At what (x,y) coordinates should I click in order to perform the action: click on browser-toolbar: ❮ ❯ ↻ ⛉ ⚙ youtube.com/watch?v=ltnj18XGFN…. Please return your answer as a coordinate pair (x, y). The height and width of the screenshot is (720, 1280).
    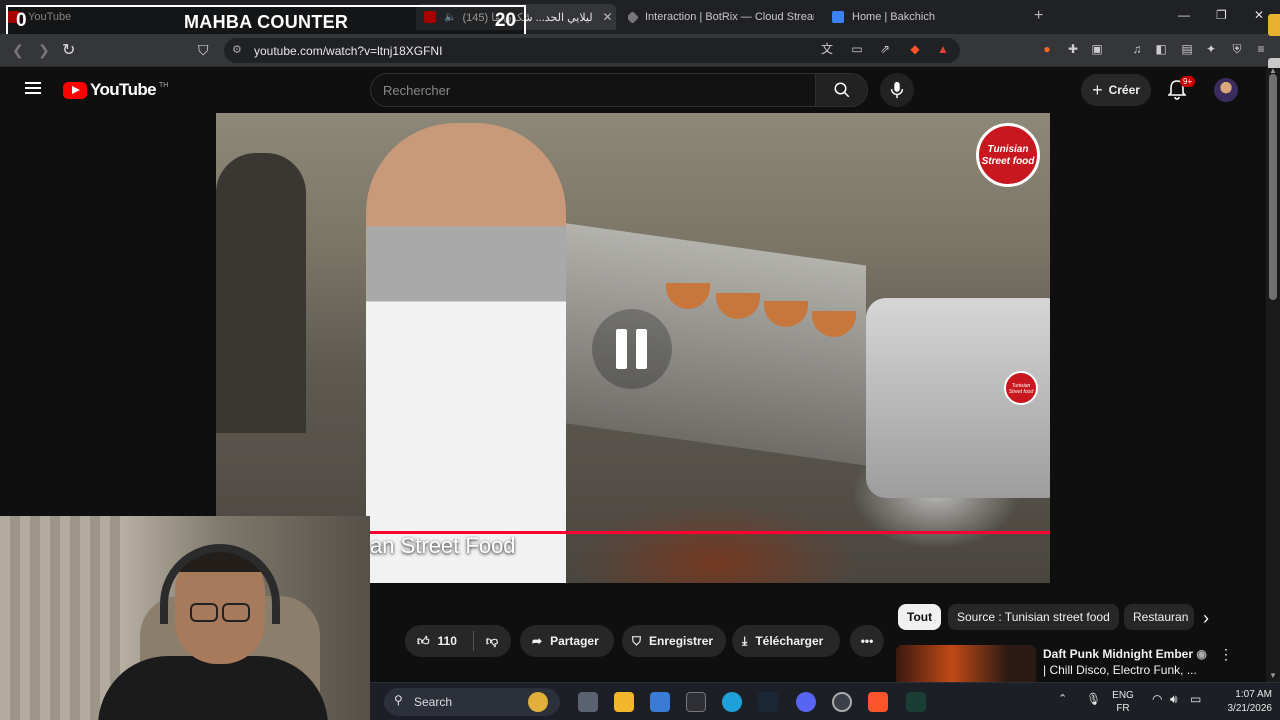
    Looking at the image, I should click on (640, 50).